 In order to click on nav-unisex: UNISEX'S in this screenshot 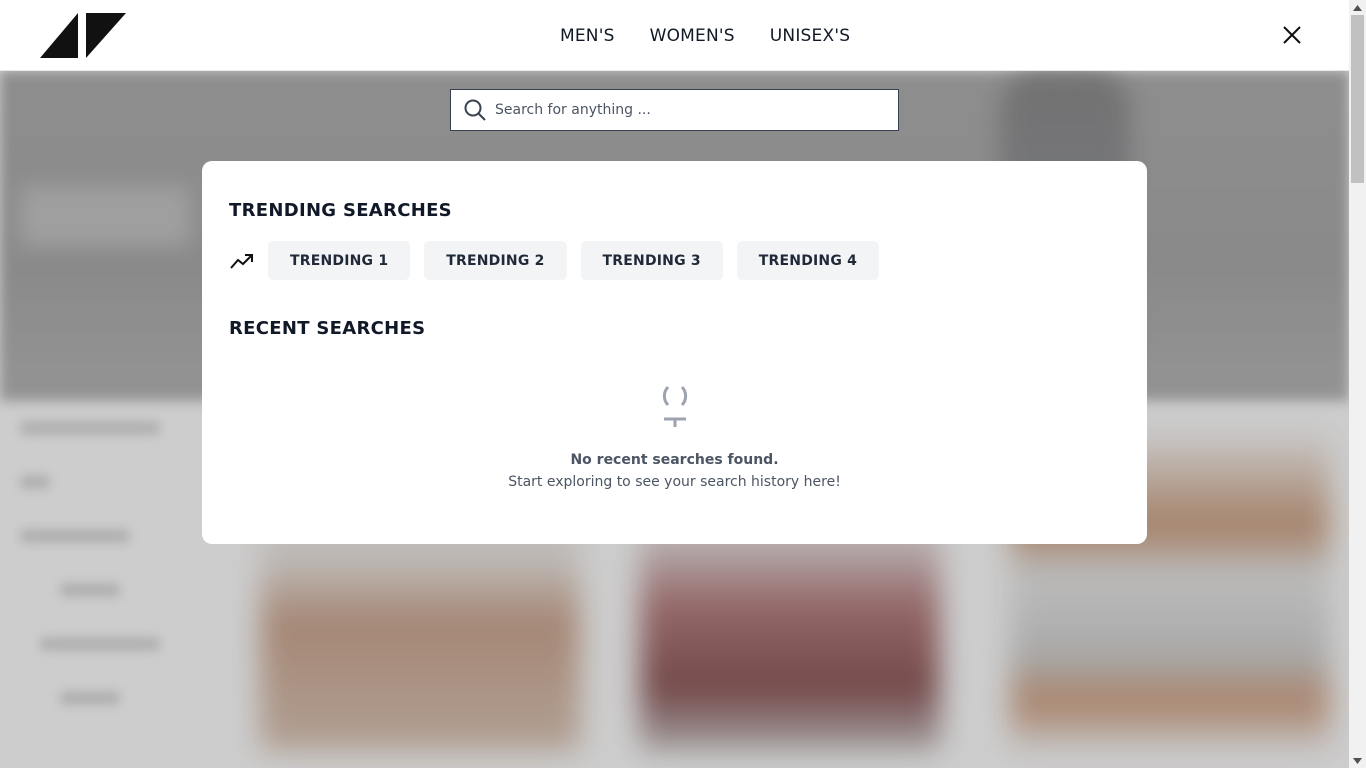, I will do `click(810, 36)`.